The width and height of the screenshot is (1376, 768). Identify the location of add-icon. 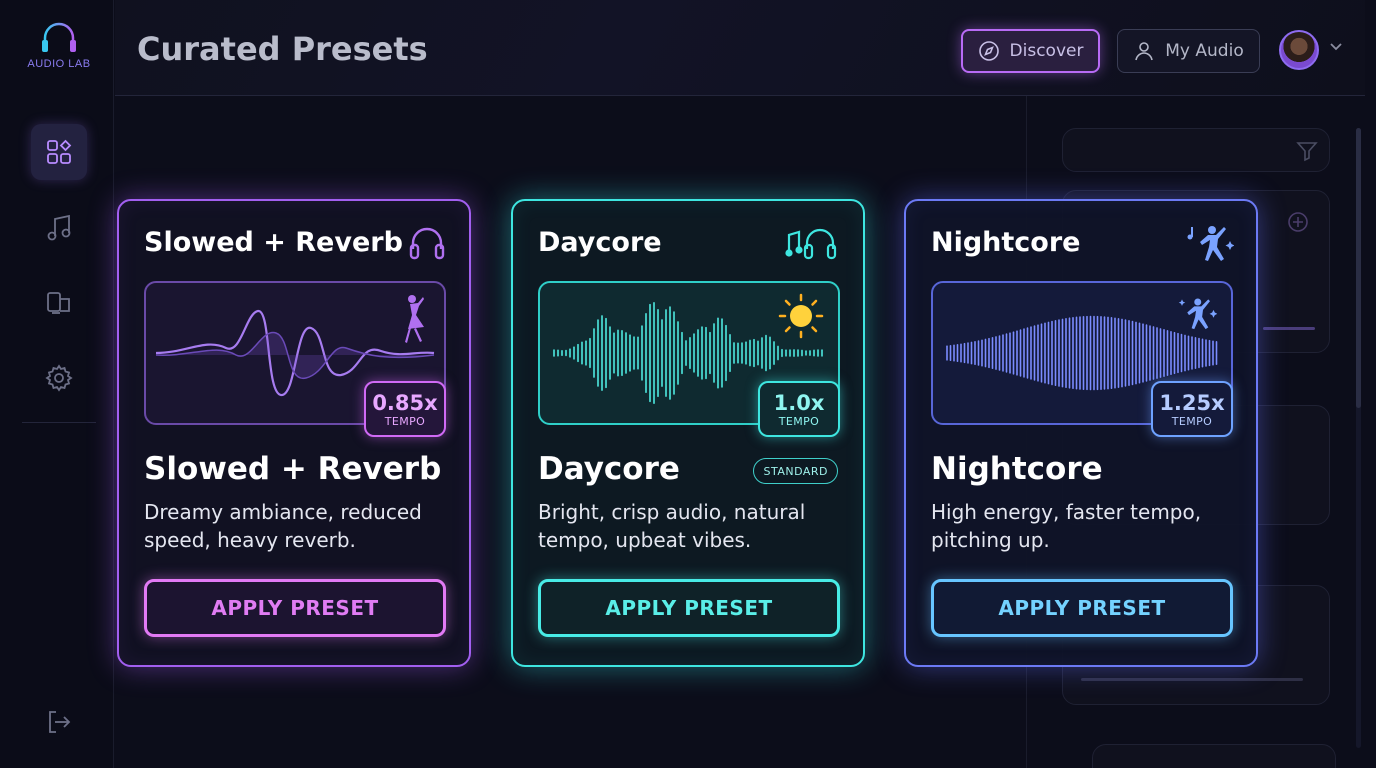
(1298, 222).